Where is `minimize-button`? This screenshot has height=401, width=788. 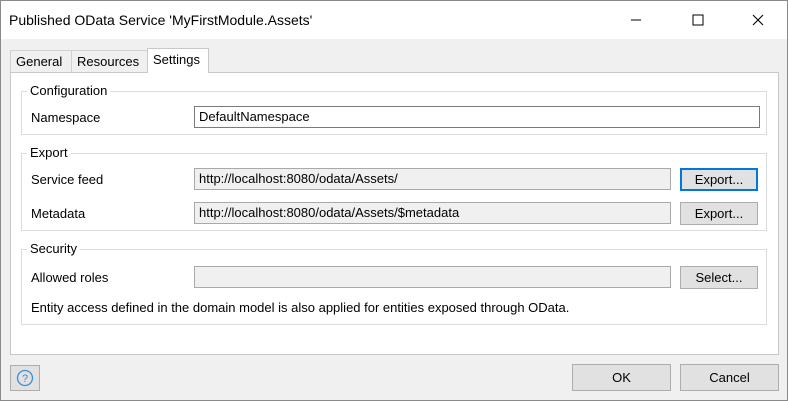
minimize-button is located at coordinates (636, 20).